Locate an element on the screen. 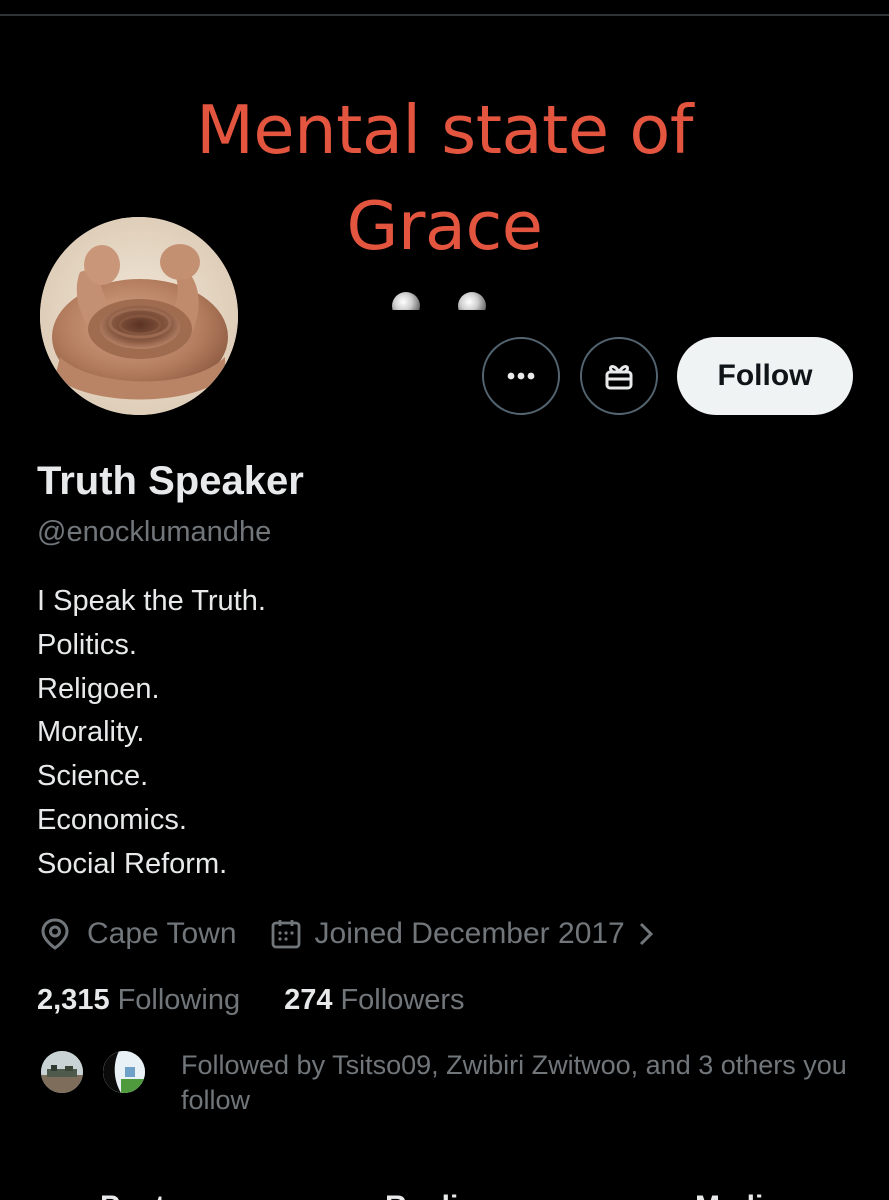 The width and height of the screenshot is (889, 1200). profile-avatar is located at coordinates (139, 316).